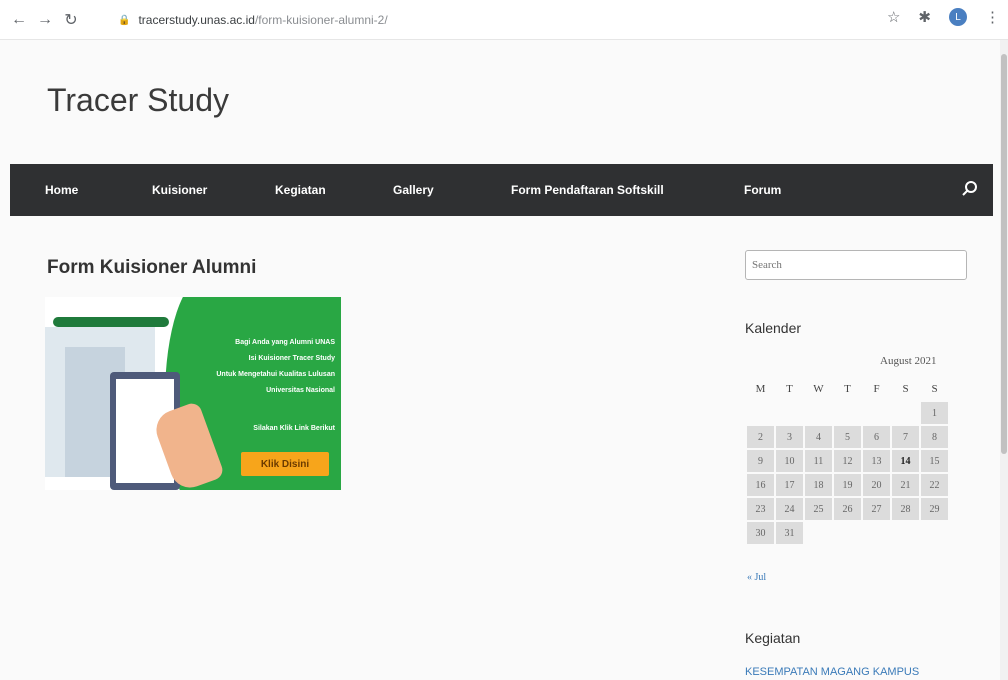 This screenshot has width=1008, height=680. I want to click on banner-text-5: Silakan Klik Link Berikut, so click(294, 428).